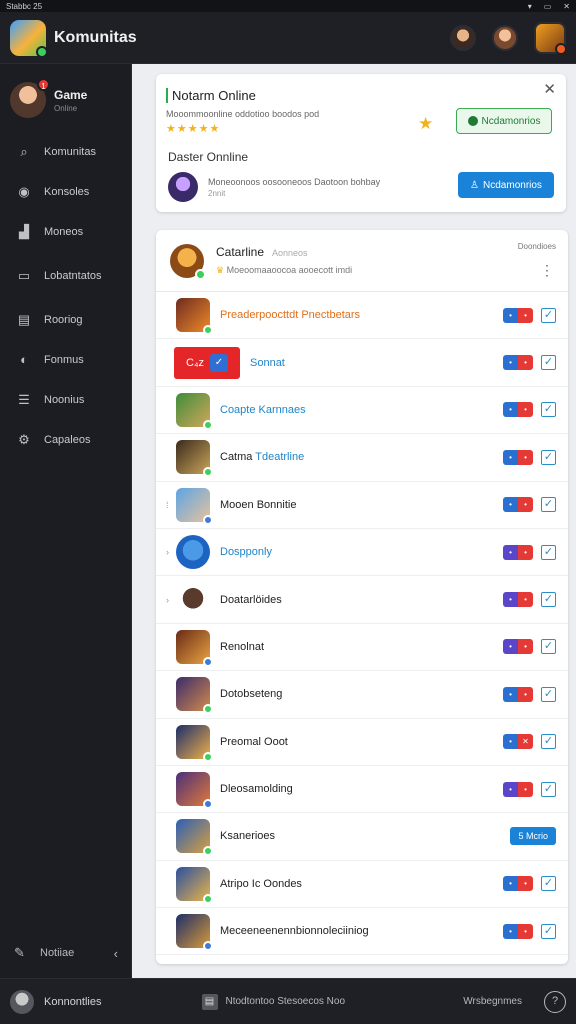 This screenshot has height=1024, width=576. Describe the element at coordinates (116, 953) in the screenshot. I see `chevron-left-icon: ‹` at that location.